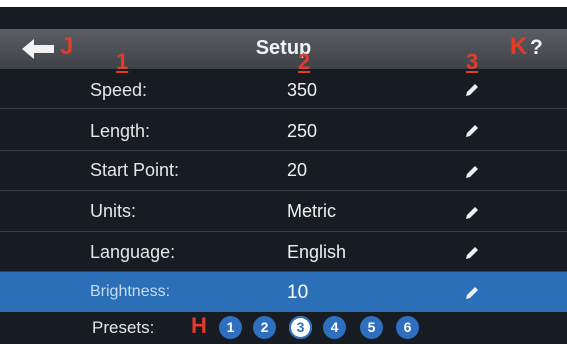  Describe the element at coordinates (130, 291) in the screenshot. I see `setting-label: Brightness:` at that location.